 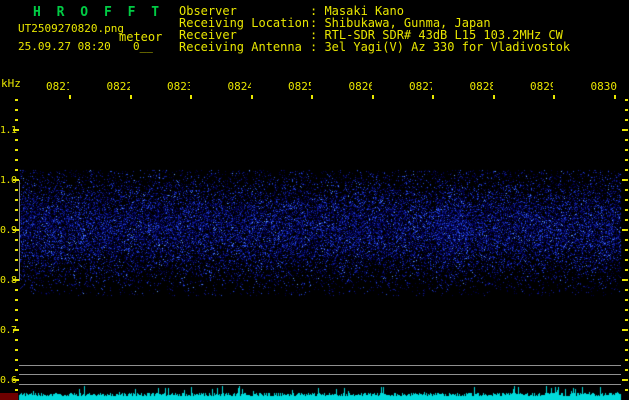 I want to click on time-tick-label: 0826, so click(x=360, y=87).